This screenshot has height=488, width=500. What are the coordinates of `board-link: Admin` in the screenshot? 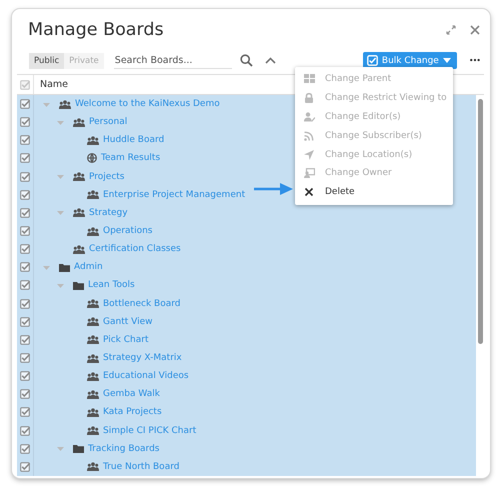 It's located at (88, 267).